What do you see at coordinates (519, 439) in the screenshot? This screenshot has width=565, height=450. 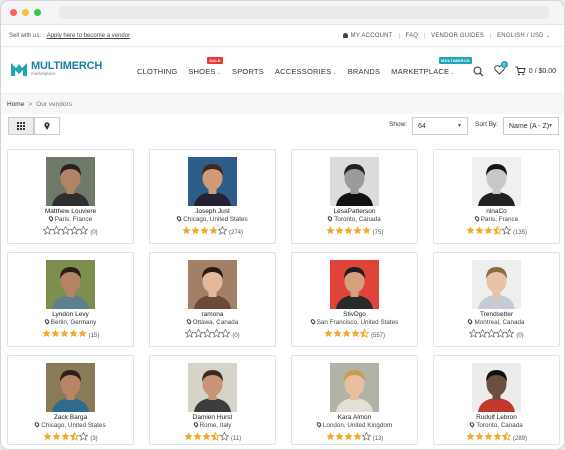 I see `review-count: (289)` at bounding box center [519, 439].